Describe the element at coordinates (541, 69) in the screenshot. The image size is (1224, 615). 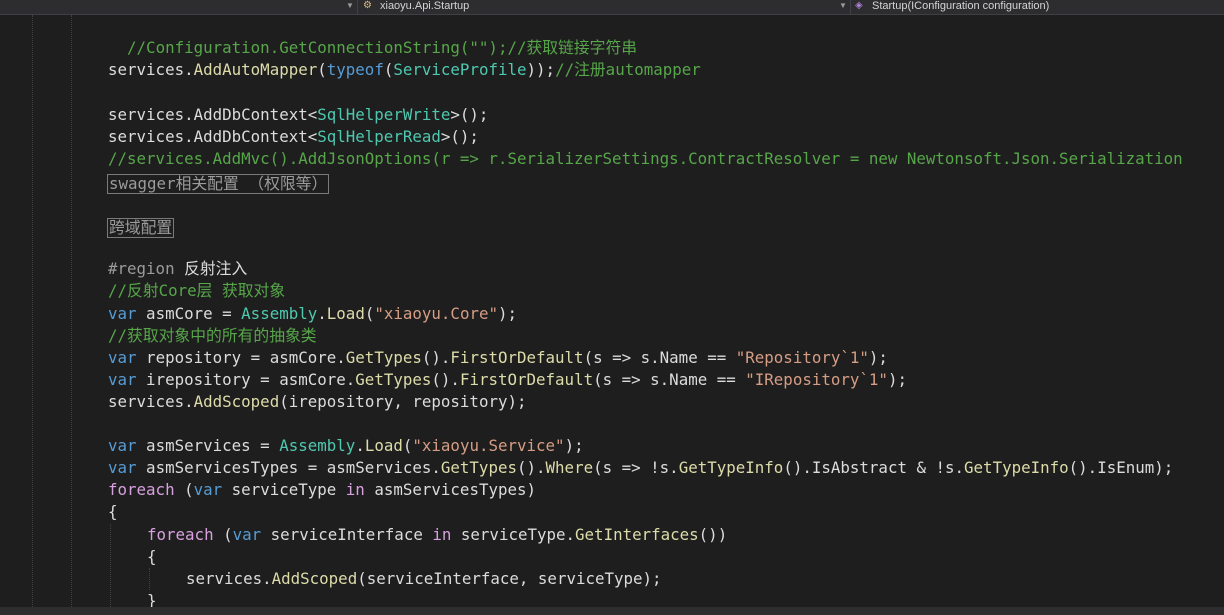
I see `punct: ));` at that location.